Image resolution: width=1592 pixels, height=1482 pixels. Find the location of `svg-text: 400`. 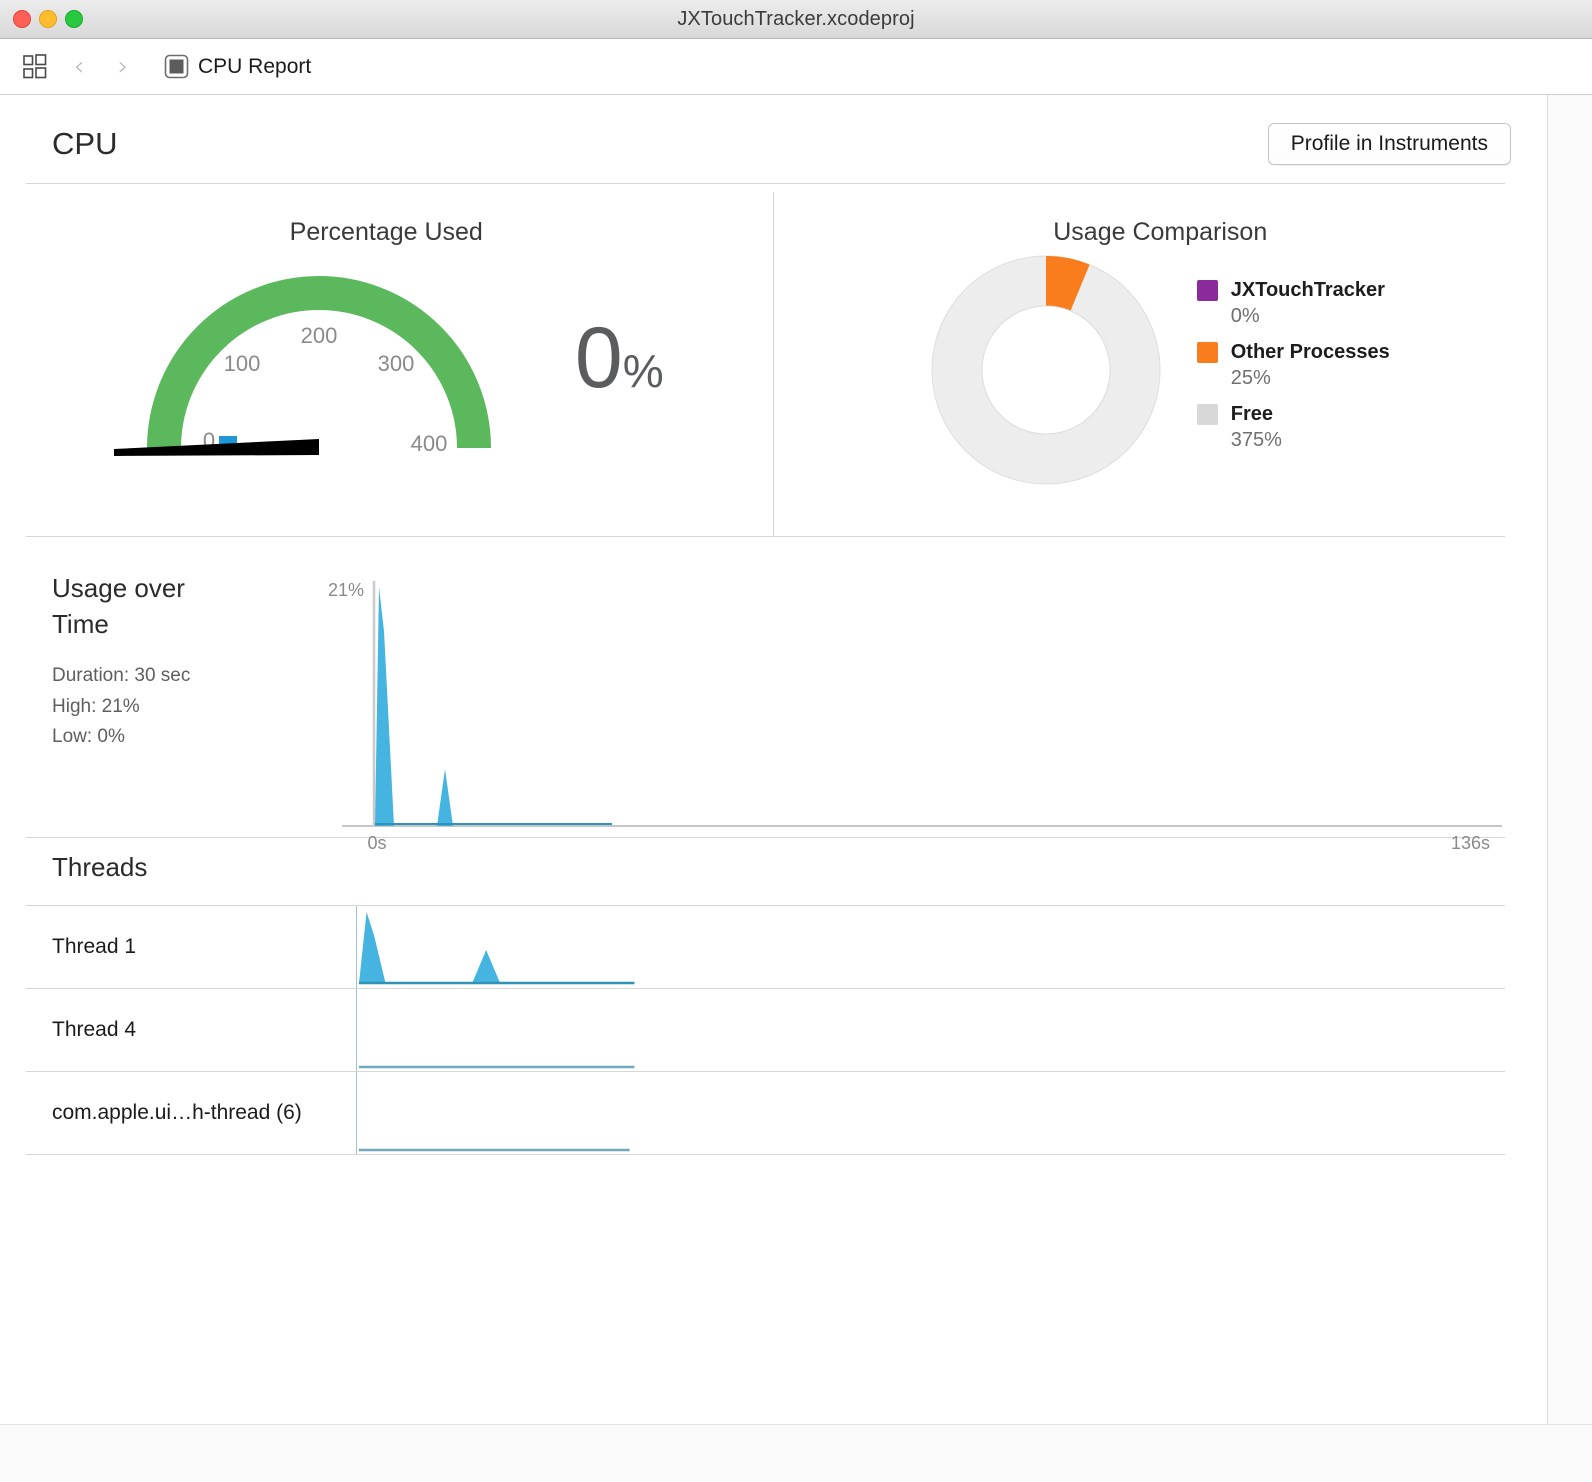

svg-text: 400 is located at coordinates (429, 443).